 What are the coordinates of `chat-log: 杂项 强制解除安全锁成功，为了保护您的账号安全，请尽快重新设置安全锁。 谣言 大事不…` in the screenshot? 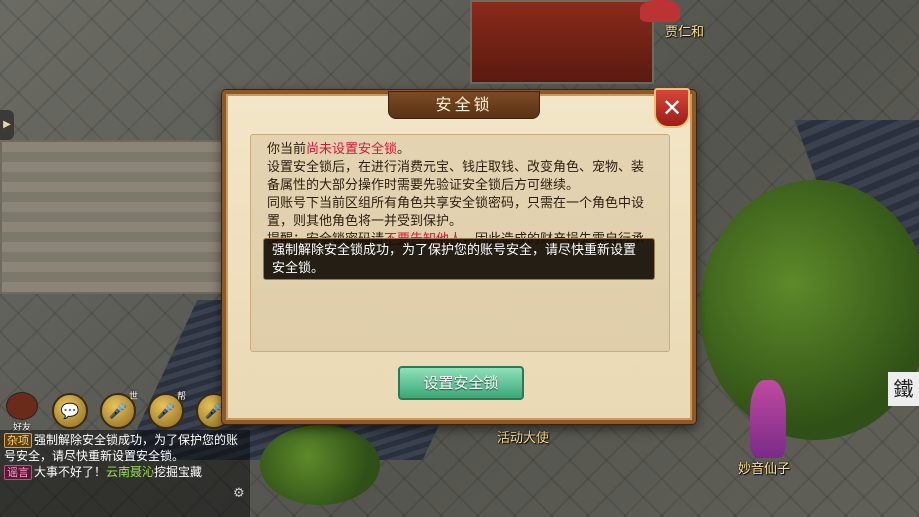 It's located at (125, 473).